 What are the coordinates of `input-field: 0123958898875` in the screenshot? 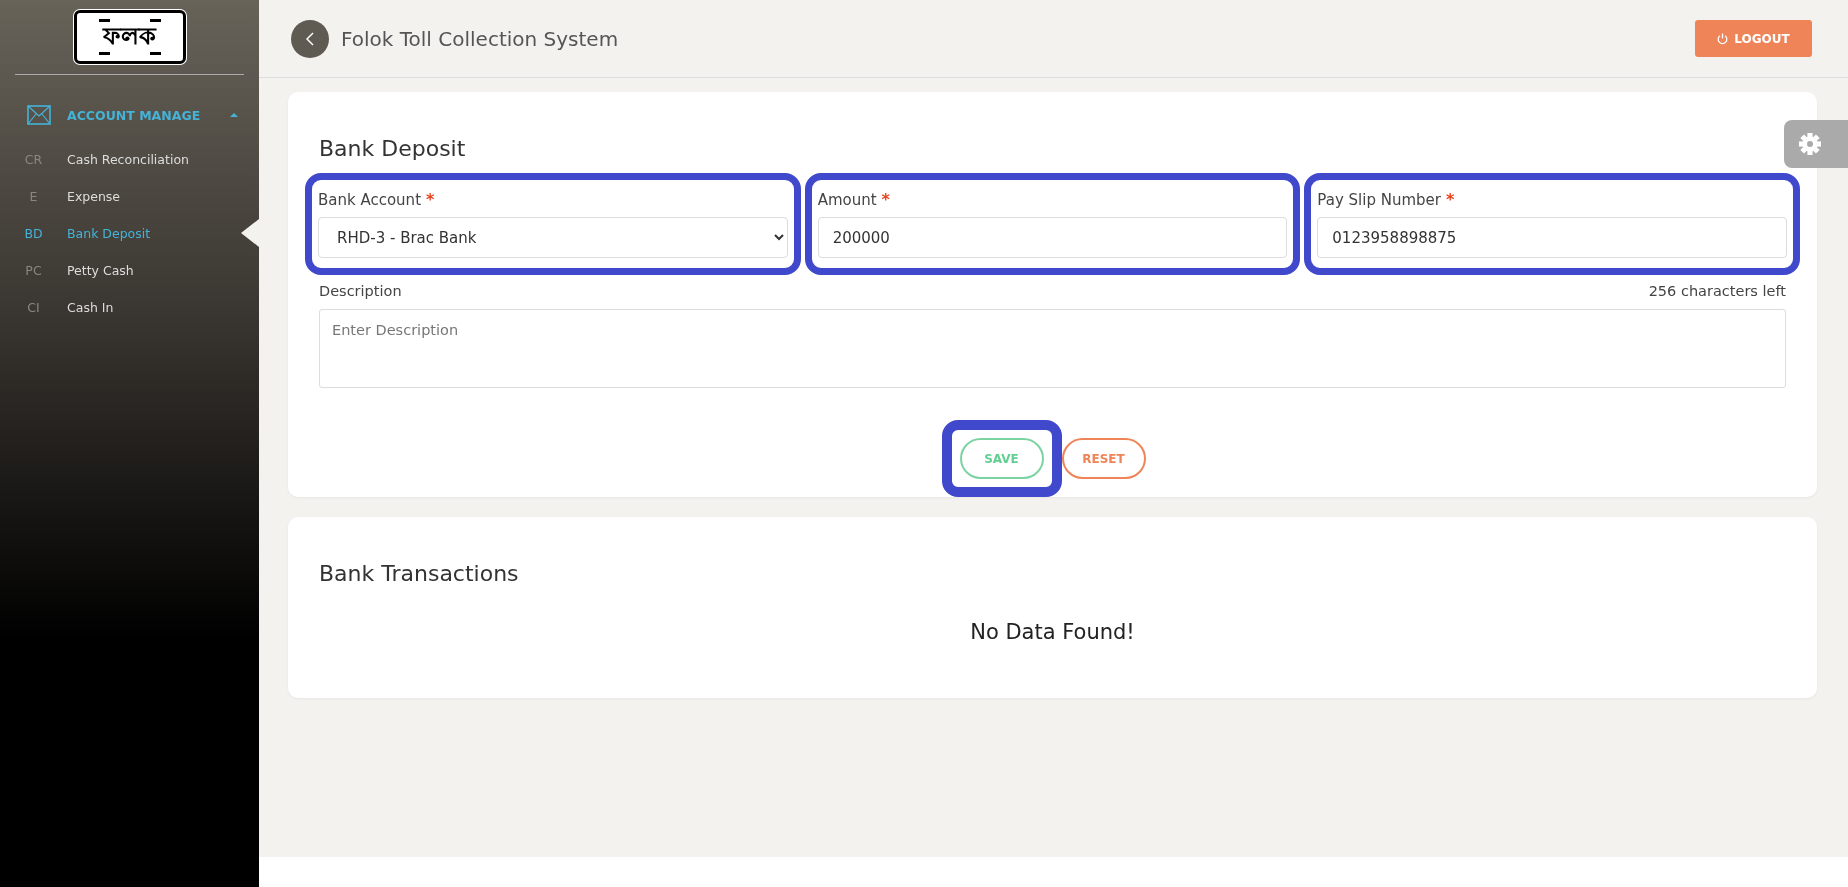 It's located at (1552, 237).